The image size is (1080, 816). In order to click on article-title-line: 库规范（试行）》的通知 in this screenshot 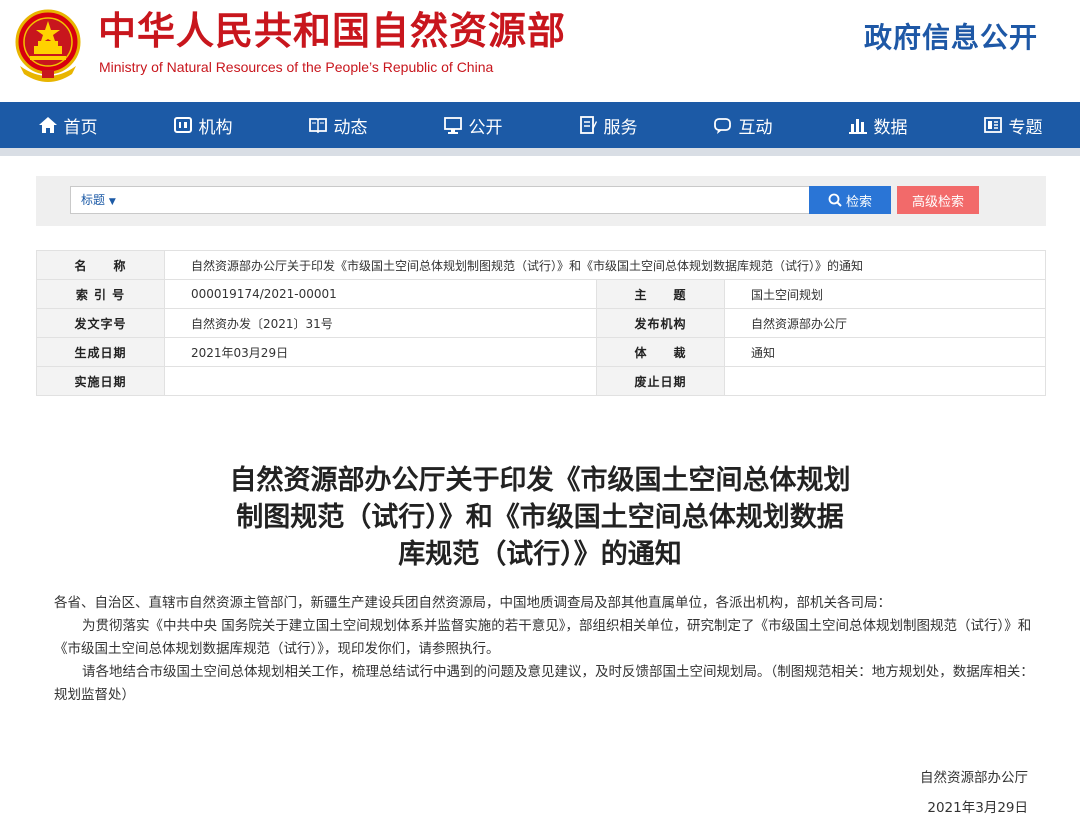, I will do `click(540, 554)`.